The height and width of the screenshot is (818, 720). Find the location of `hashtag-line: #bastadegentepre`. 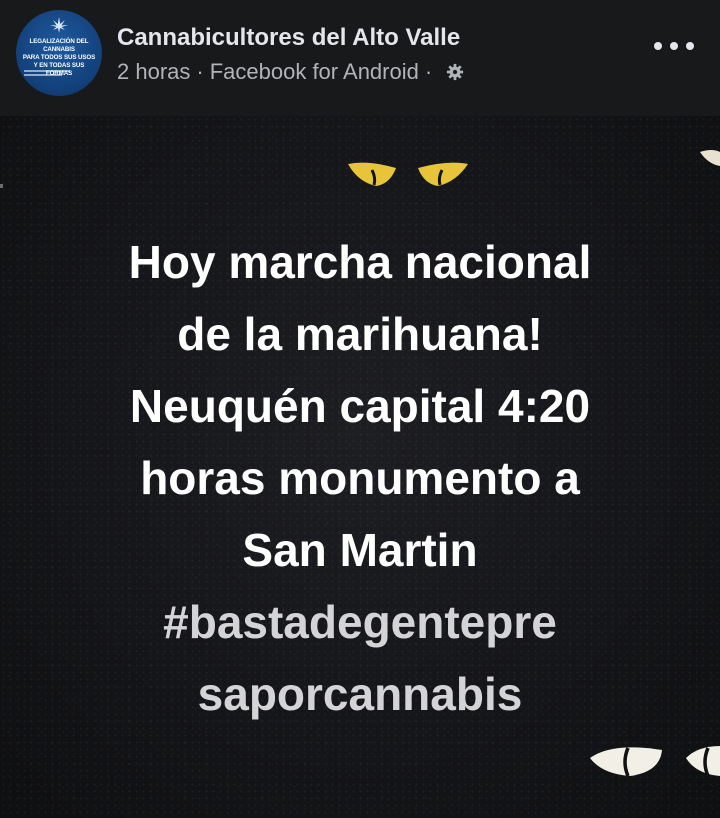

hashtag-line: #bastadegentepre is located at coordinates (360, 622).